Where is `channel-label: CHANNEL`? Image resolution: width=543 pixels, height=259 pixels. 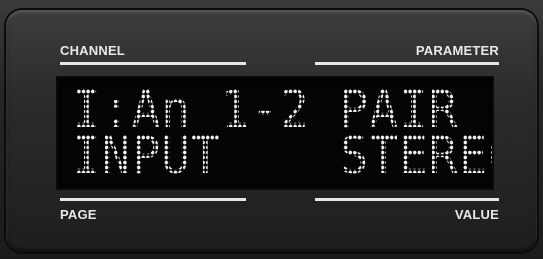 channel-label: CHANNEL is located at coordinates (92, 50).